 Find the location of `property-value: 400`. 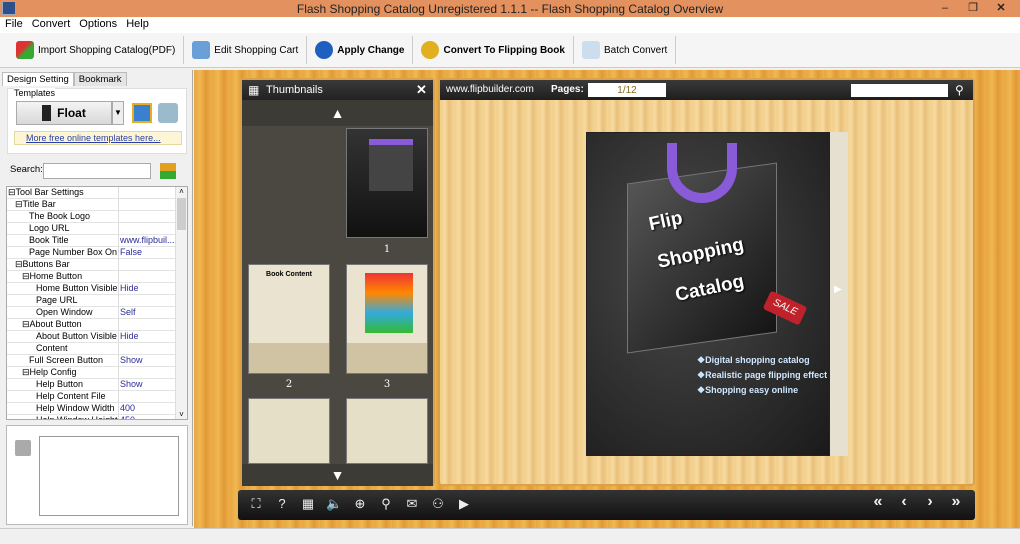

property-value: 400 is located at coordinates (147, 408).